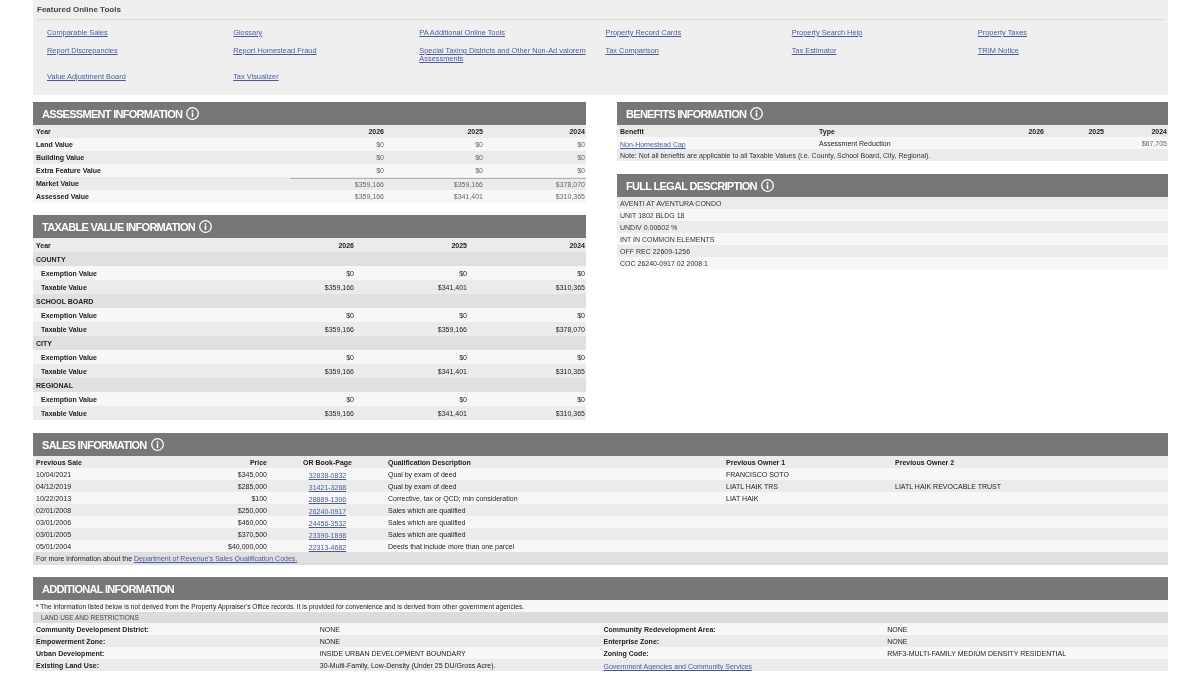  Describe the element at coordinates (691, 185) in the screenshot. I see `section-title: FULL LEGAL DESCRIPTION` at that location.